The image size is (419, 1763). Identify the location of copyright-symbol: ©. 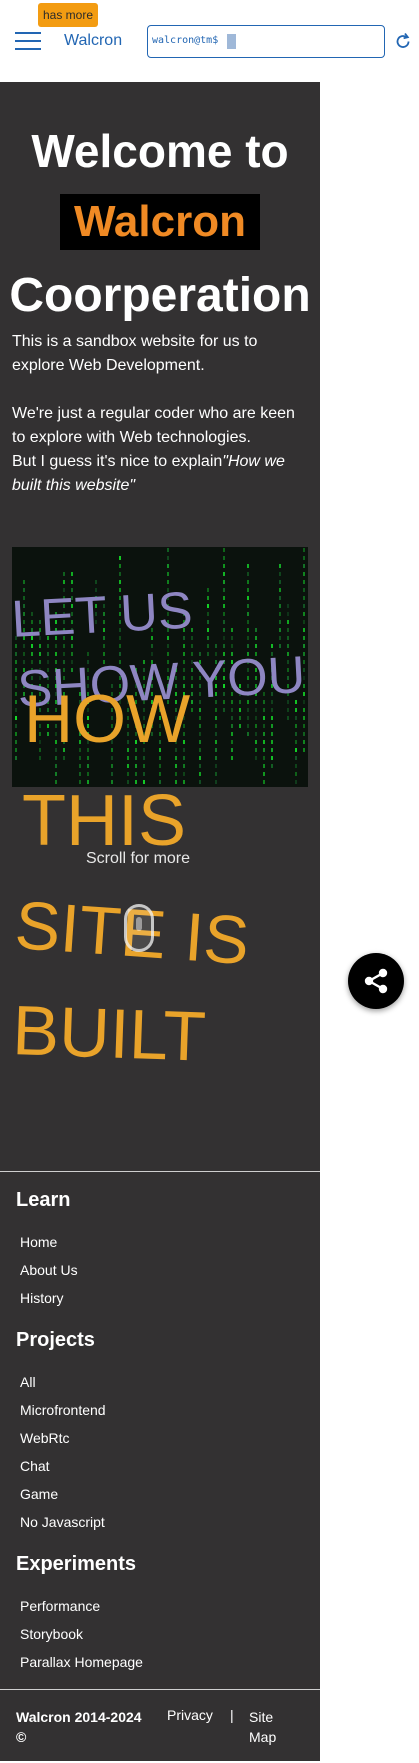
(21, 1737).